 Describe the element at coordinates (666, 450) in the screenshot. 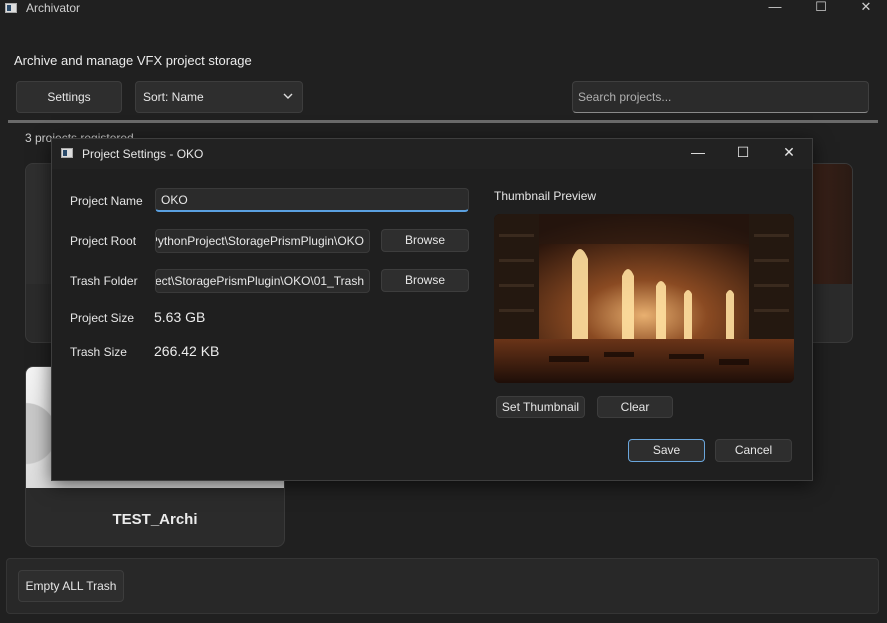

I see `save-button: Save` at that location.